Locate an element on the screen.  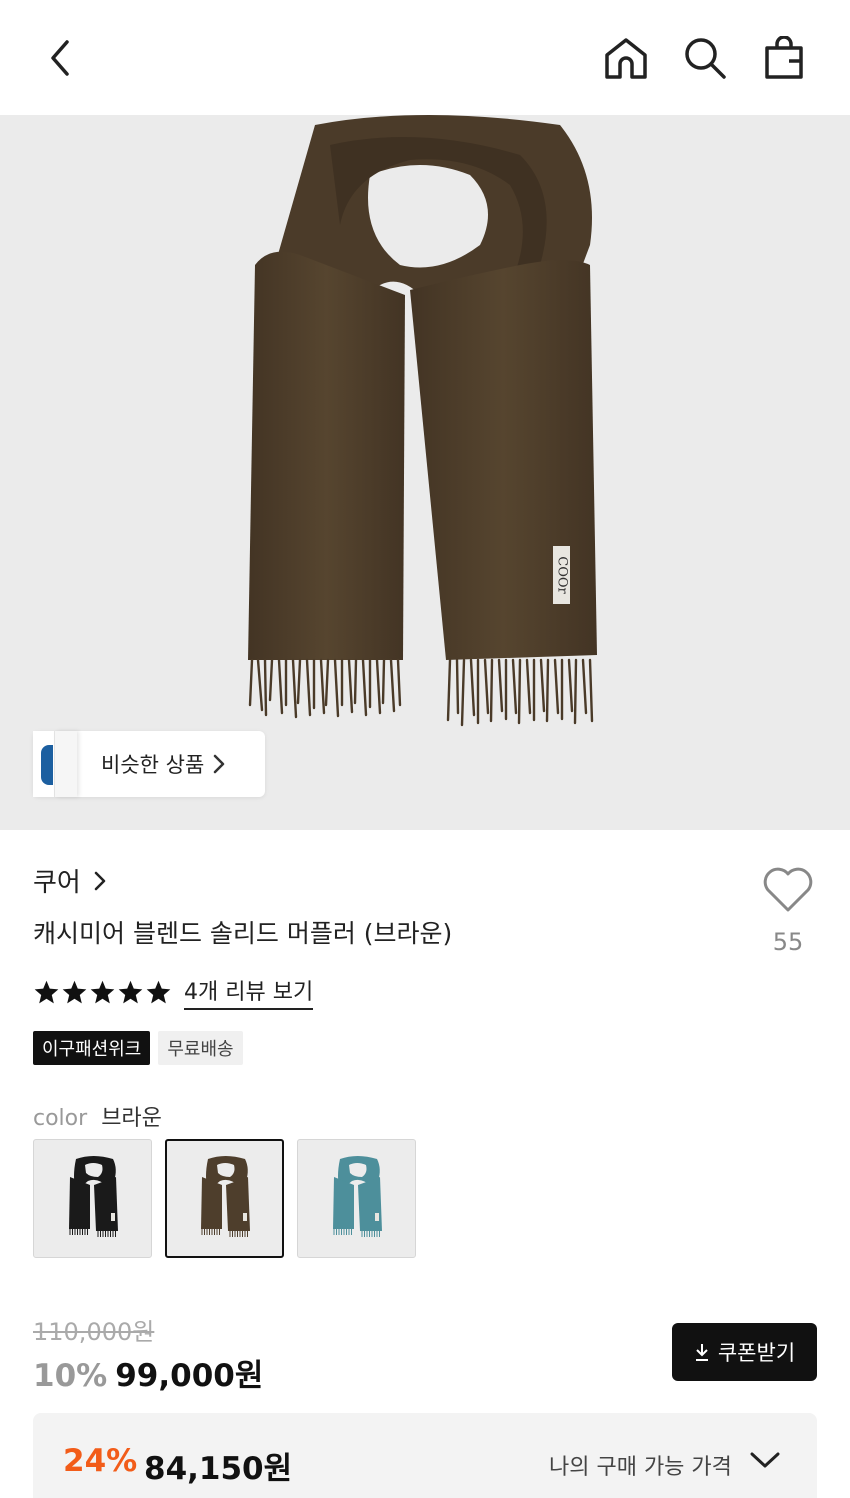
sale-price: 99,000원 is located at coordinates (189, 1376).